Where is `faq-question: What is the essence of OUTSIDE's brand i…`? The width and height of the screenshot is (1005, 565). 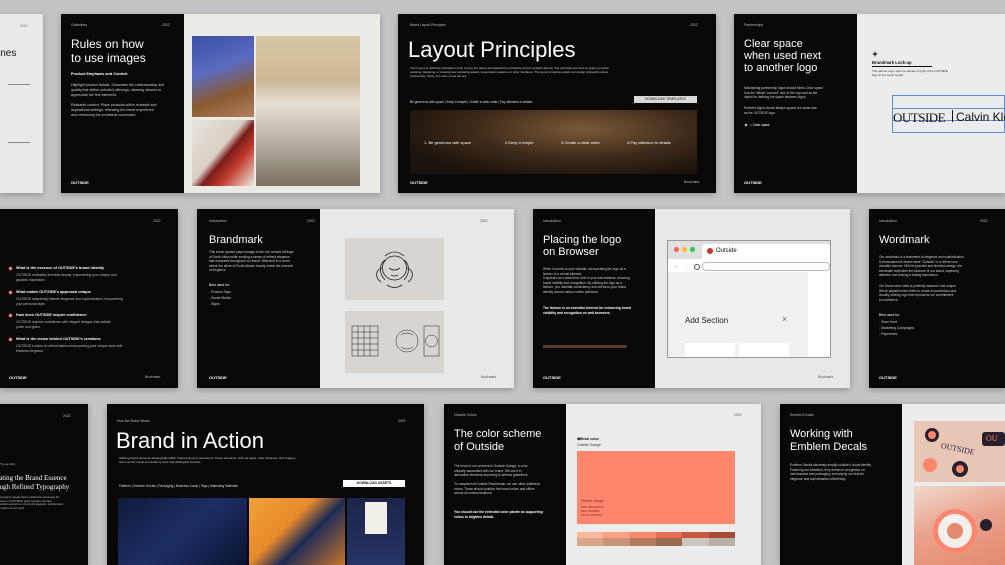
faq-question: What is the essence of OUTSIDE's brand i… is located at coordinates (60, 268).